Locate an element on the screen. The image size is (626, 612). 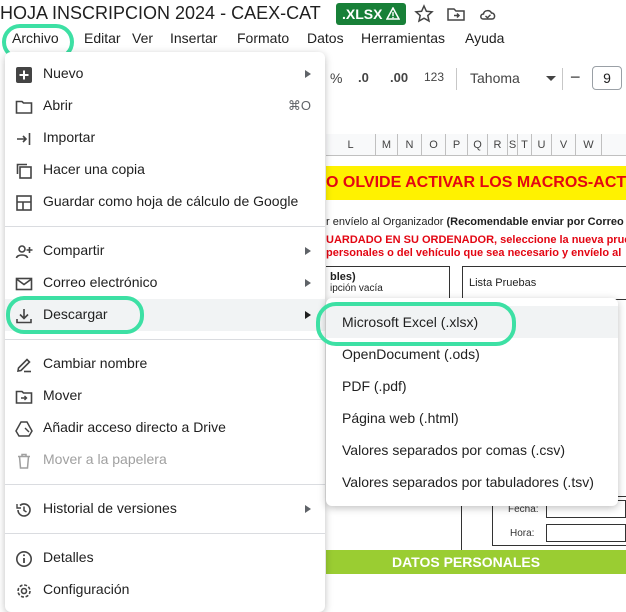
download-html: Página web (.html) is located at coordinates (472, 418).